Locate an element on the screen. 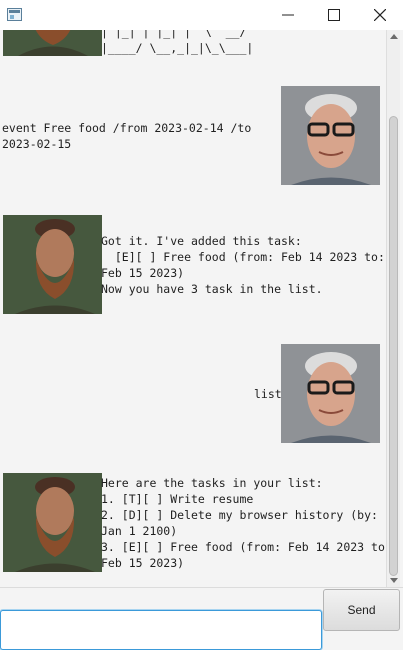  input-bar: Send is located at coordinates (201, 618).